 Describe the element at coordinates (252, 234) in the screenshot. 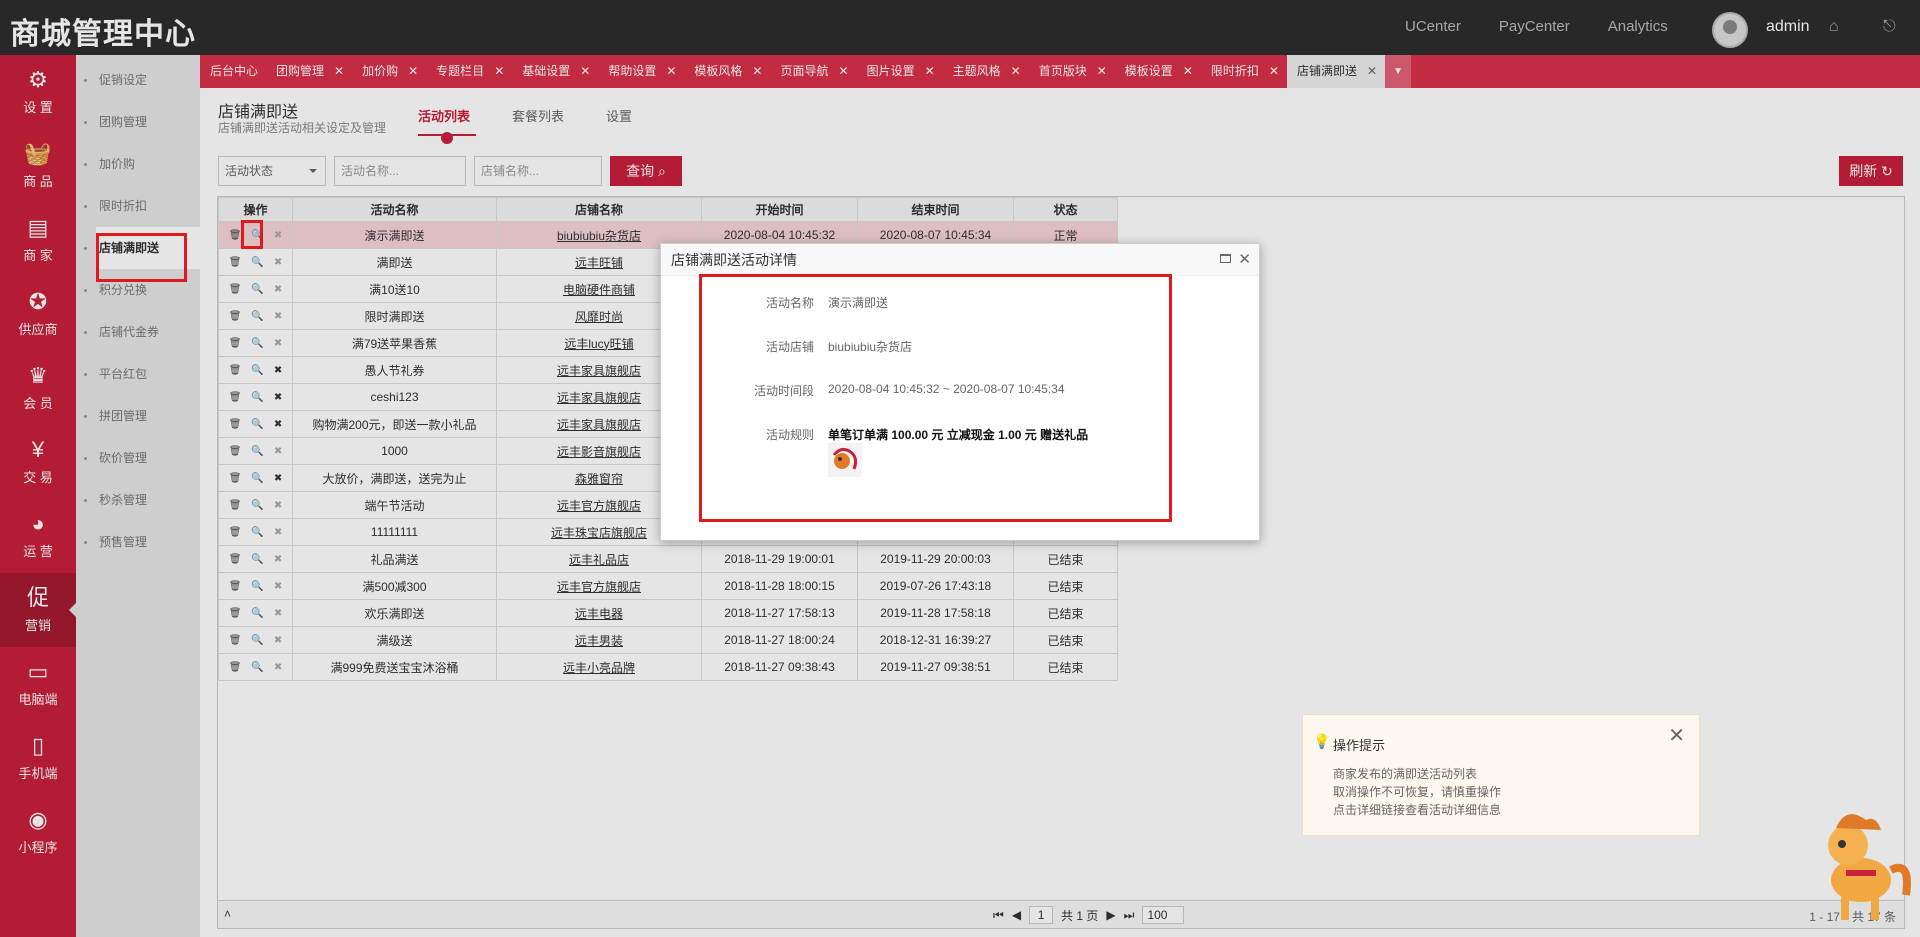

I see `highlight-view-button` at that location.